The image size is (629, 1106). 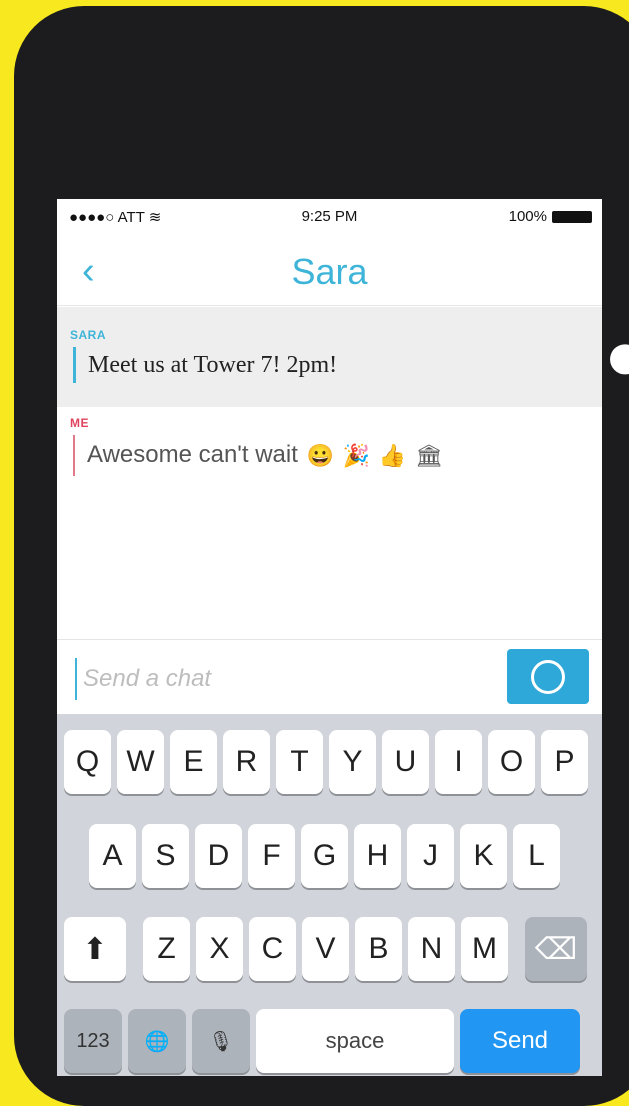 I want to click on message-text-wrap: Awesome can't wait 😀 🎉 👍 🏛, so click(x=258, y=455).